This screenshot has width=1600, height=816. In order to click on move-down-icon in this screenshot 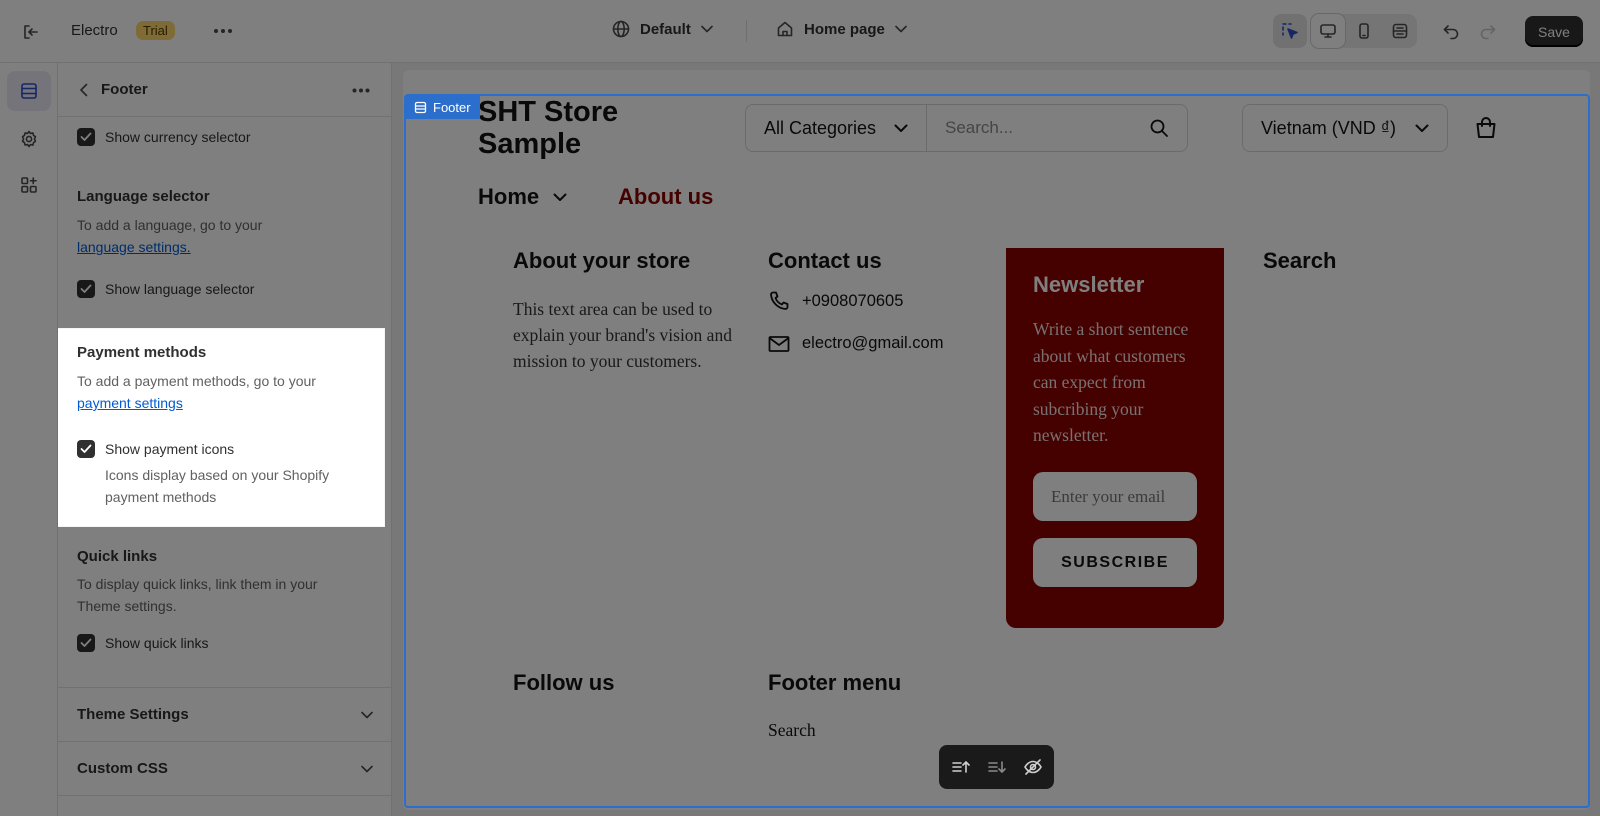, I will do `click(996, 767)`.